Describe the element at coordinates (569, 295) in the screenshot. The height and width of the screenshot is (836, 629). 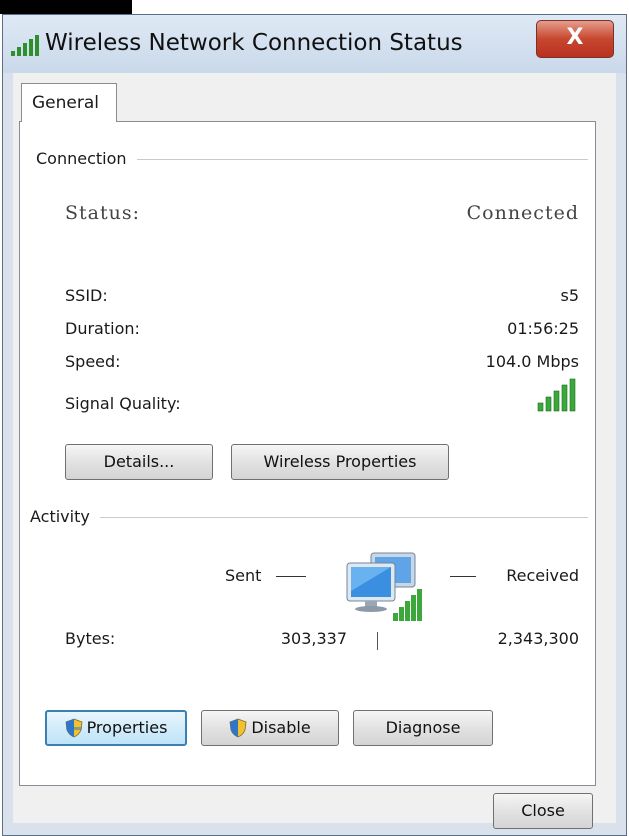
I see `ssid-value: s5` at that location.